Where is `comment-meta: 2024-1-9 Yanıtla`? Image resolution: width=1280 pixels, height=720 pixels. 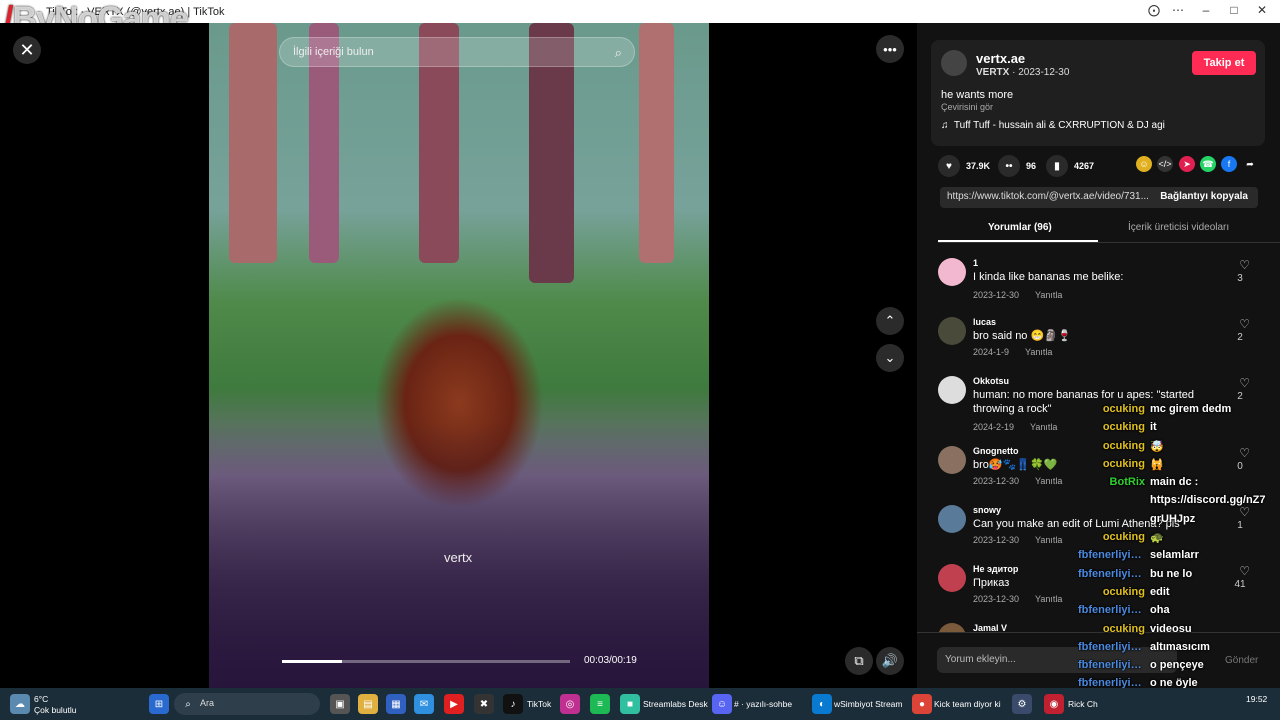
comment-meta: 2024-1-9 Yanıtla is located at coordinates (1012, 352).